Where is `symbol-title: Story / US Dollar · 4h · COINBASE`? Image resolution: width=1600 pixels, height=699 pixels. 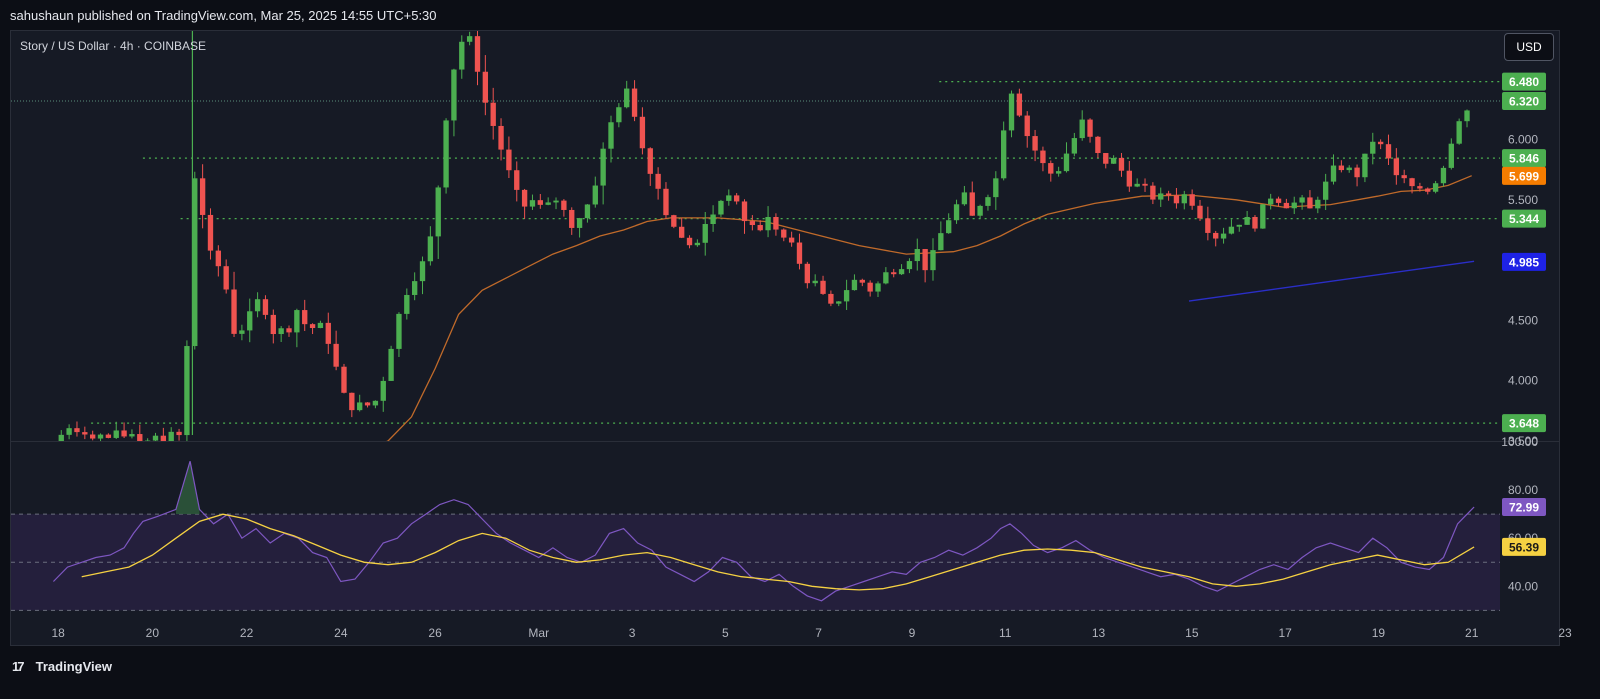
symbol-title: Story / US Dollar · 4h · COINBASE is located at coordinates (113, 46).